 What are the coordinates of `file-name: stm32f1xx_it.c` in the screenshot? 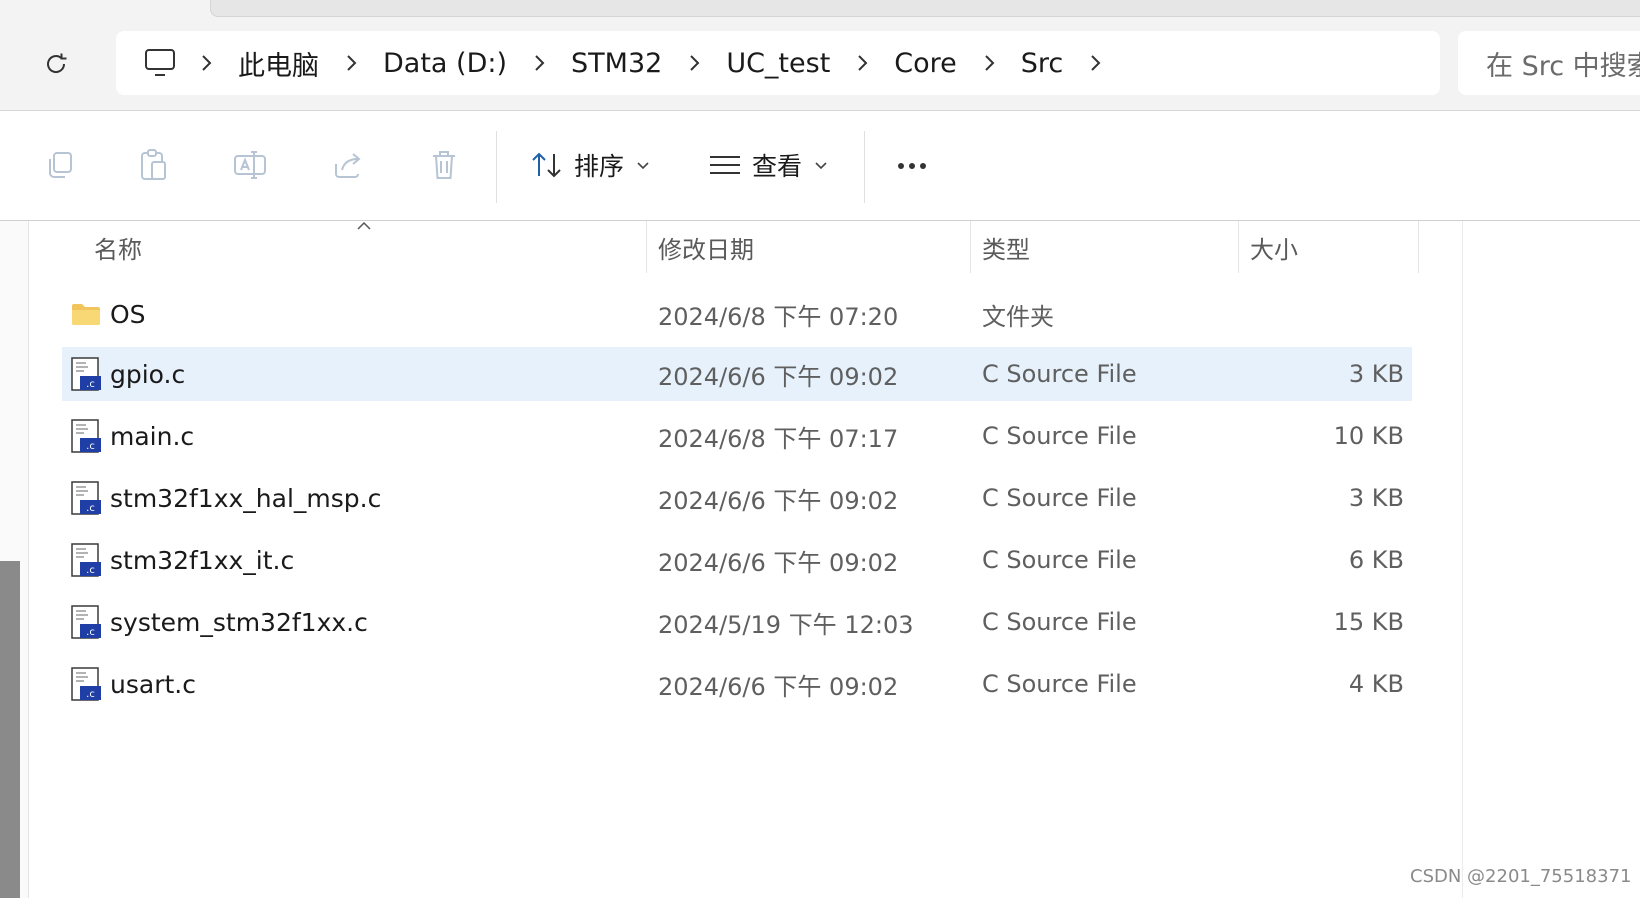 It's located at (202, 560).